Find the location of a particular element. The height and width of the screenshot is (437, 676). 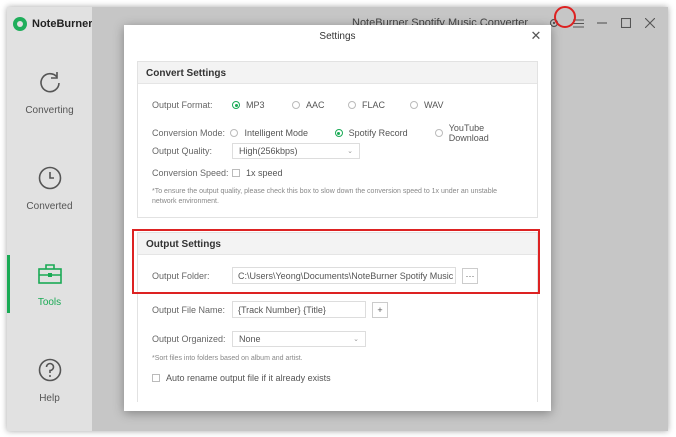

gear-highlight-ring is located at coordinates (565, 17).